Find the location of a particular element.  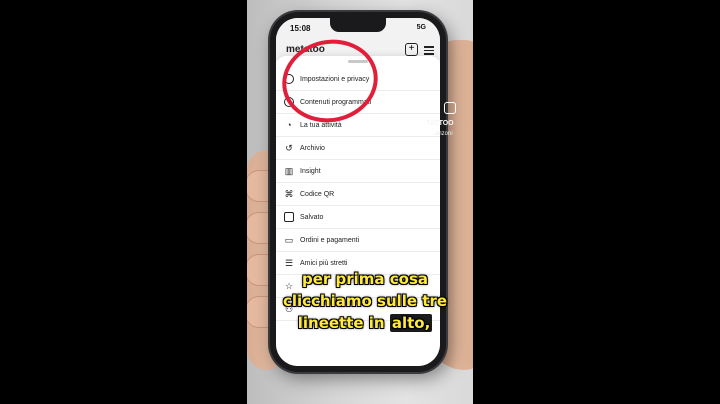

menu-item-orders-payments: ▭ Ordini e pagamenti is located at coordinates (358, 240).